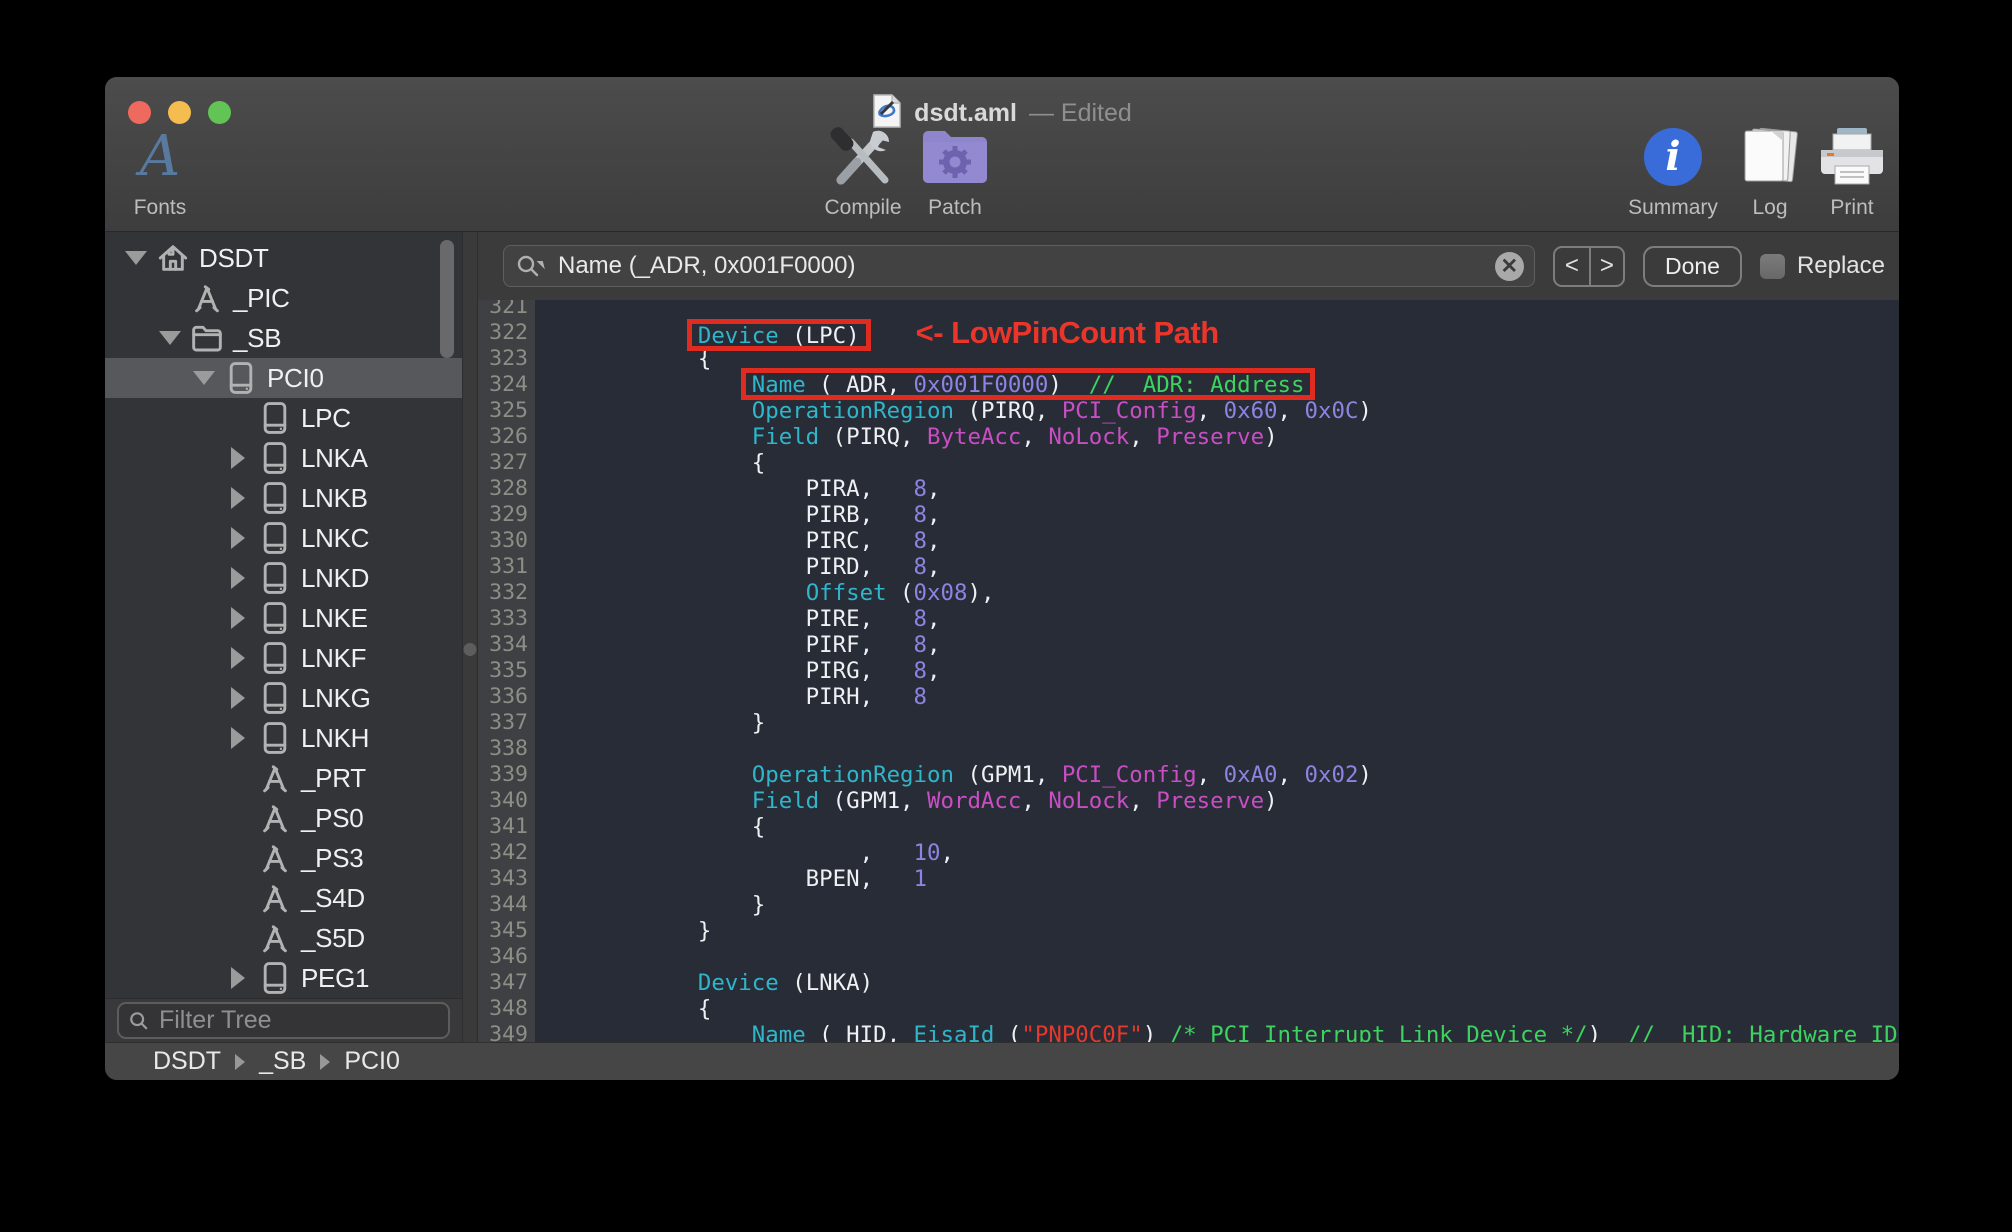 The width and height of the screenshot is (2012, 1232). I want to click on sidebar-item-lnka: LNKA, so click(283, 458).